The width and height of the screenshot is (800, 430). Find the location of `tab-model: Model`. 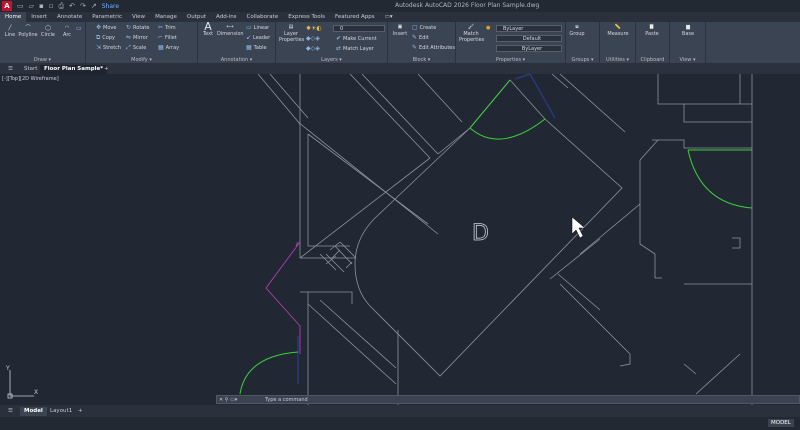

tab-model: Model is located at coordinates (33, 411).